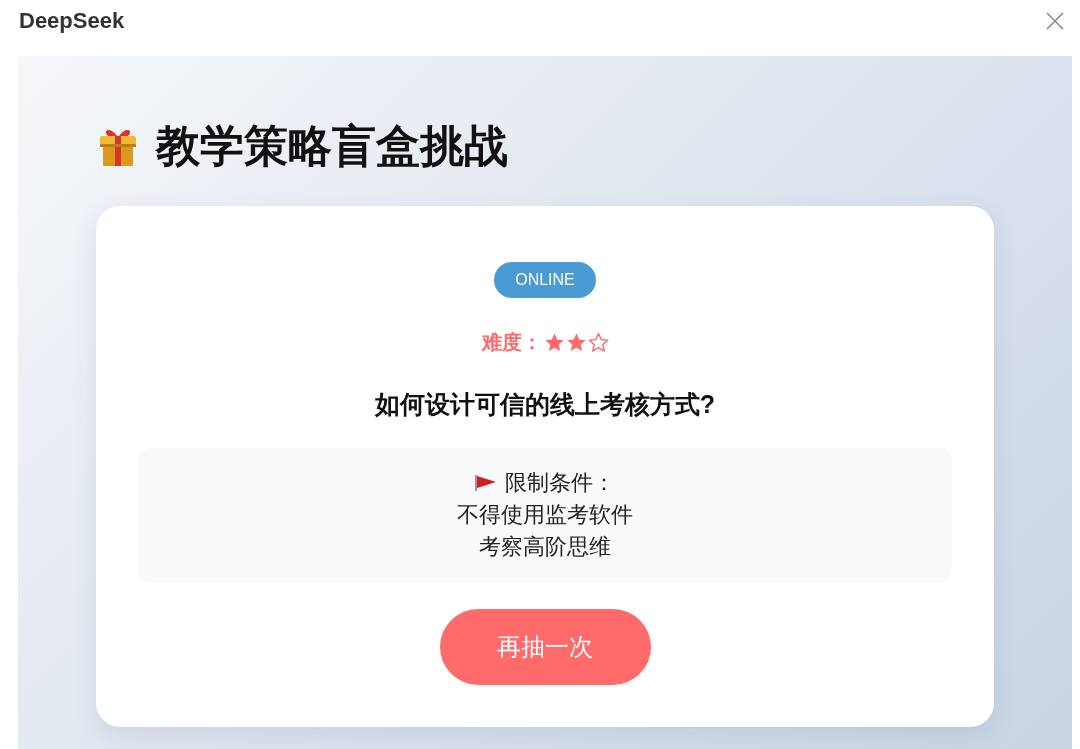 The width and height of the screenshot is (1080, 749). I want to click on redraw-button: 再抽一次, so click(545, 647).